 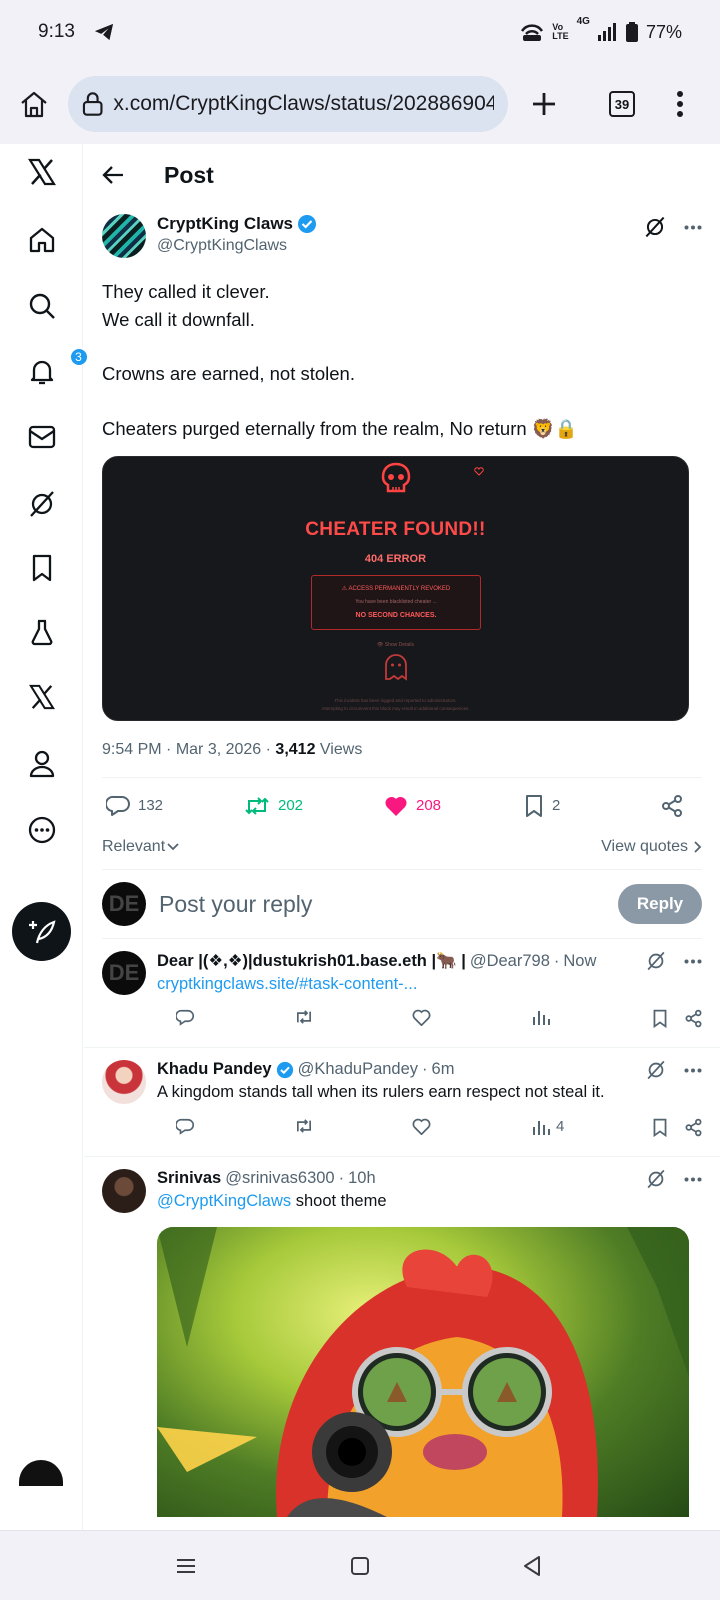 What do you see at coordinates (479, 471) in the screenshot?
I see `broken-heart-icon` at bounding box center [479, 471].